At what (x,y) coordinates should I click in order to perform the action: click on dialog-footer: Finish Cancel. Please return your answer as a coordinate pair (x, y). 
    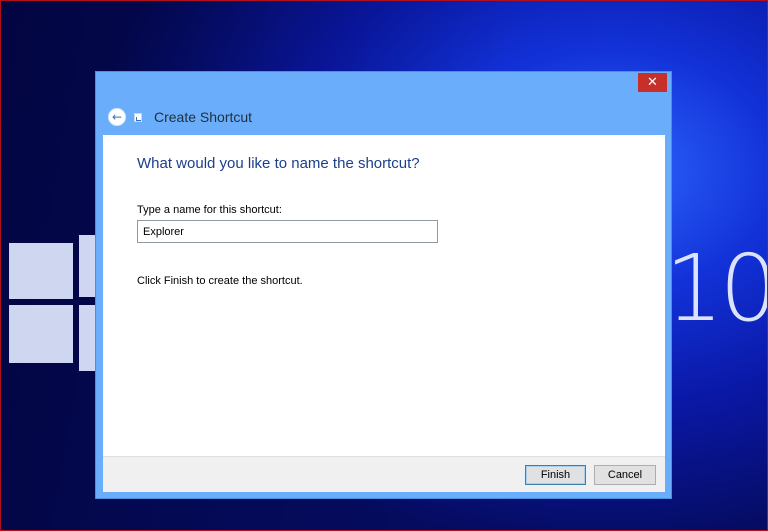
    Looking at the image, I should click on (384, 474).